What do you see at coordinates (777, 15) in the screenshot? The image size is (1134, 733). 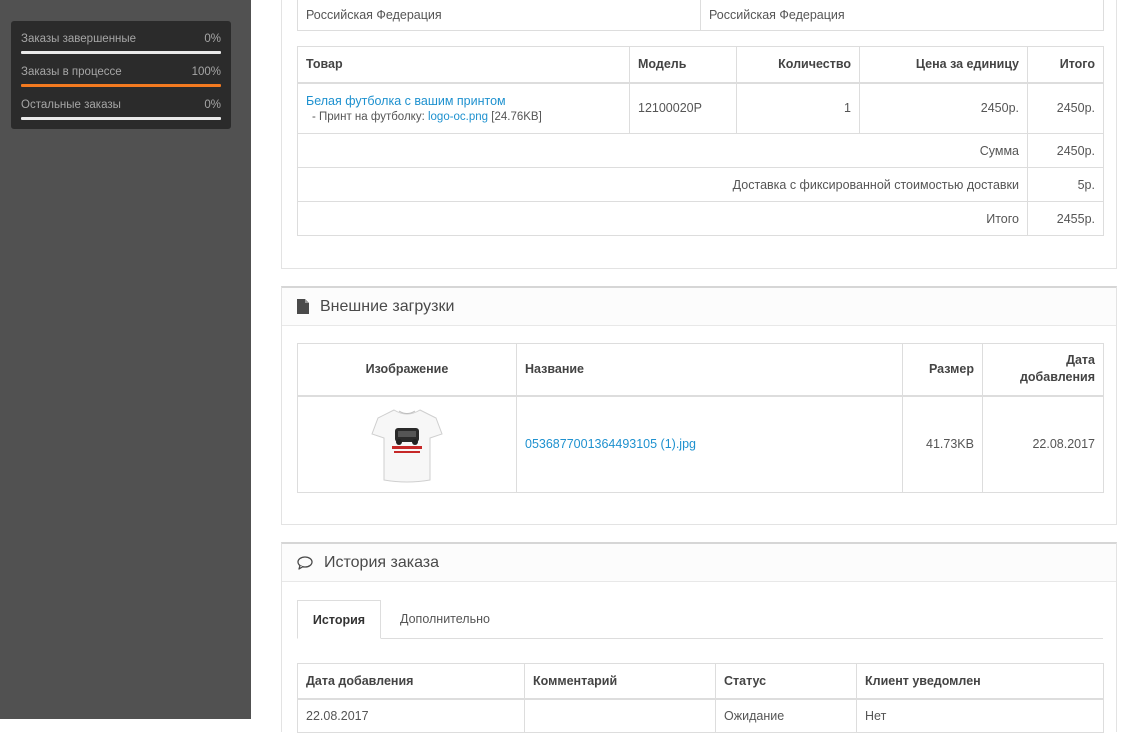 I see `shipping-country: Российская Федерация` at bounding box center [777, 15].